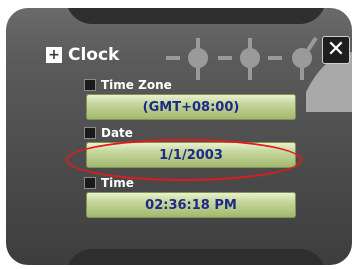 The width and height of the screenshot is (356, 269). I want to click on time-field: 02:36:18 PM, so click(191, 205).